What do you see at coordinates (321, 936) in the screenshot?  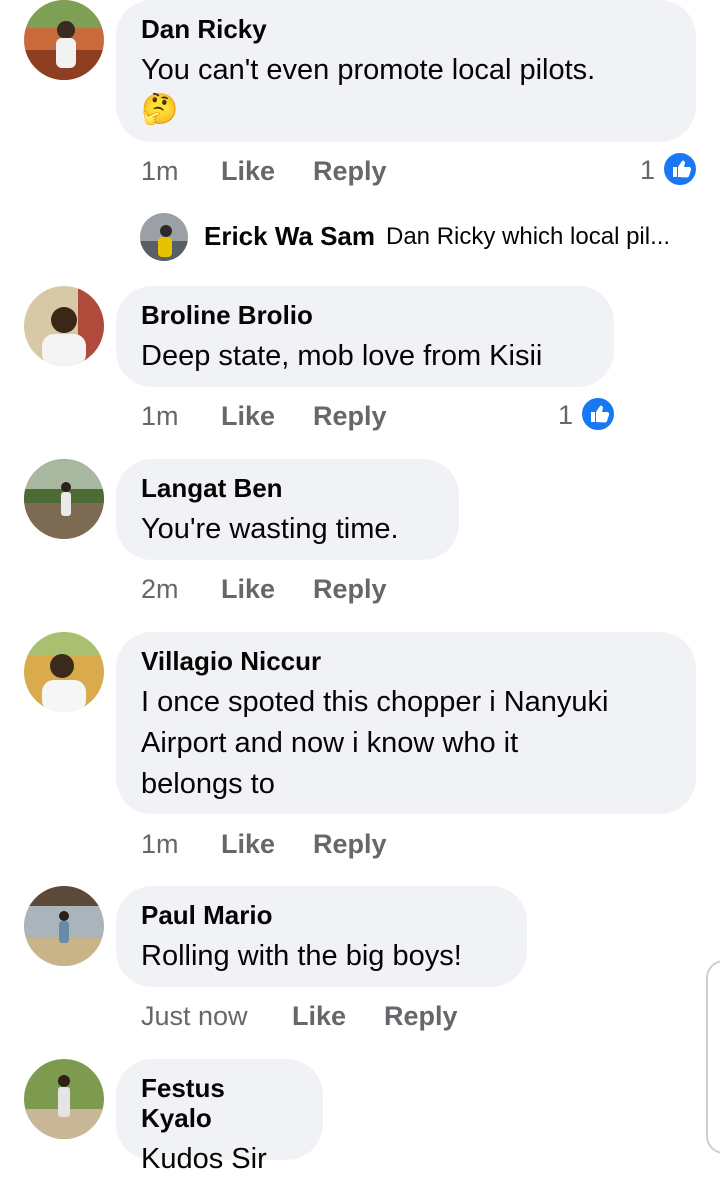 I see `comment-bubble: Paul Mario Rolling with the big boys!` at bounding box center [321, 936].